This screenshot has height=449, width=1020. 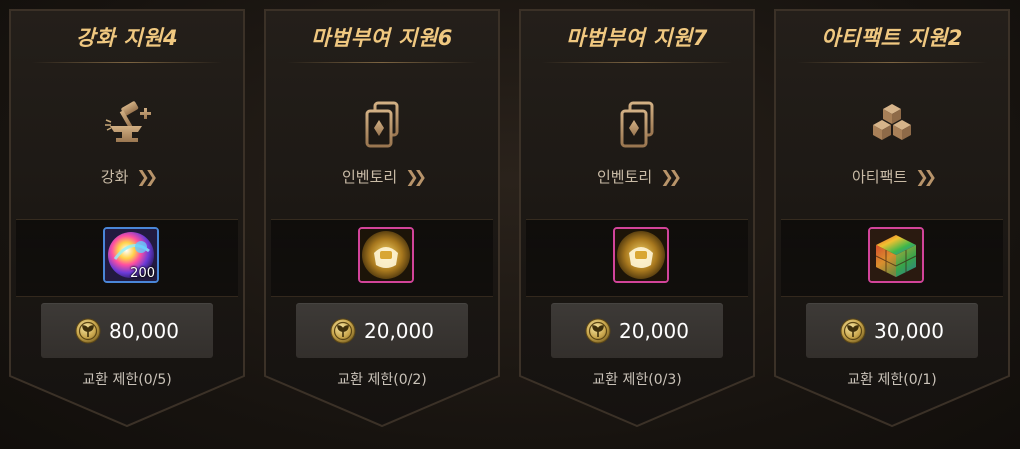 What do you see at coordinates (128, 121) in the screenshot?
I see `hammer-anvil-icon` at bounding box center [128, 121].